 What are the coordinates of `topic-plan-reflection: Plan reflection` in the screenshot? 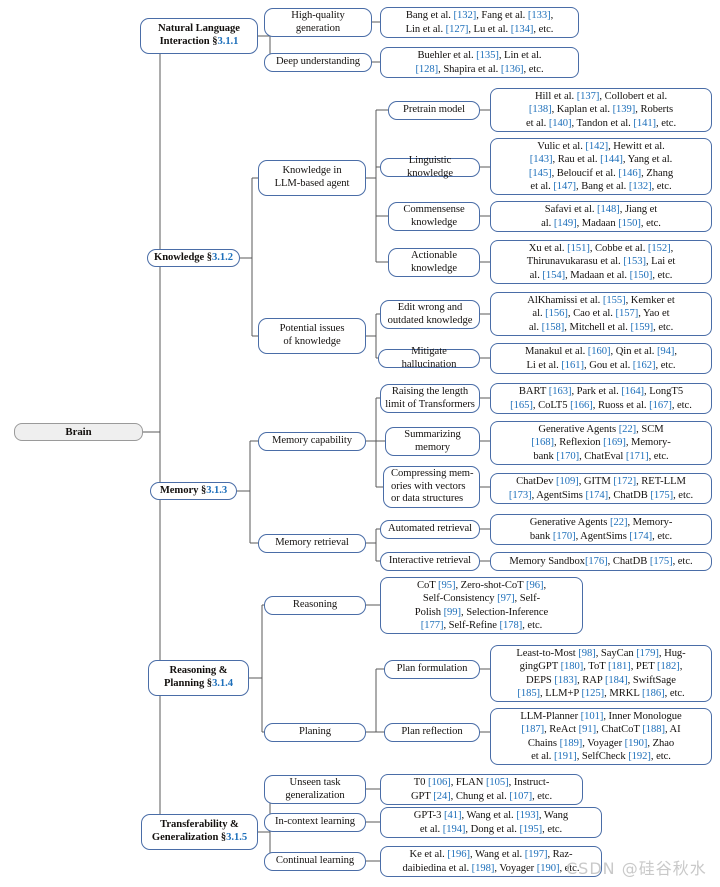 It's located at (432, 732).